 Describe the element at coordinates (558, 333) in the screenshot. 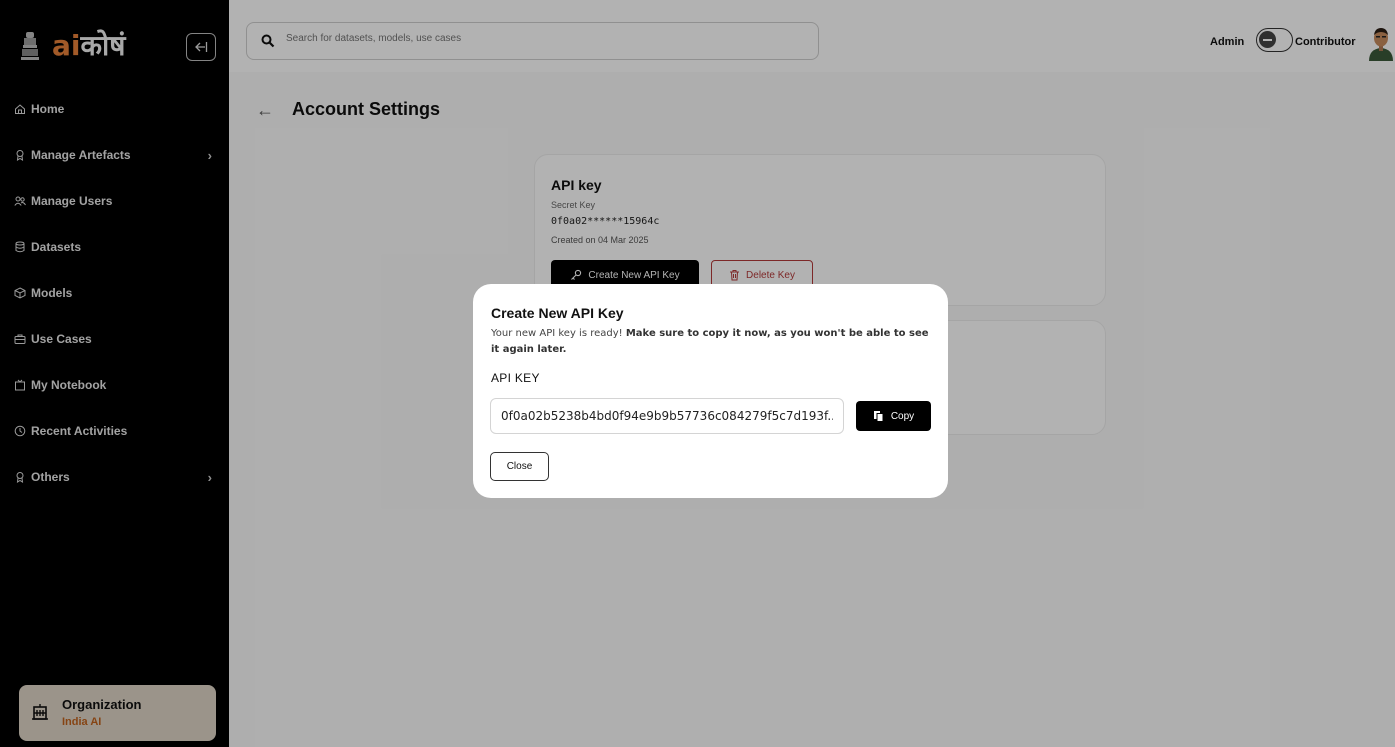

I see `modal-desc-plain: Your new API key is ready!` at that location.